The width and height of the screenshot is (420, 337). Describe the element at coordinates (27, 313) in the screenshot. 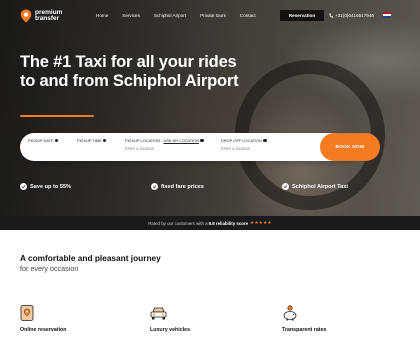

I see `phone-location-icon` at that location.